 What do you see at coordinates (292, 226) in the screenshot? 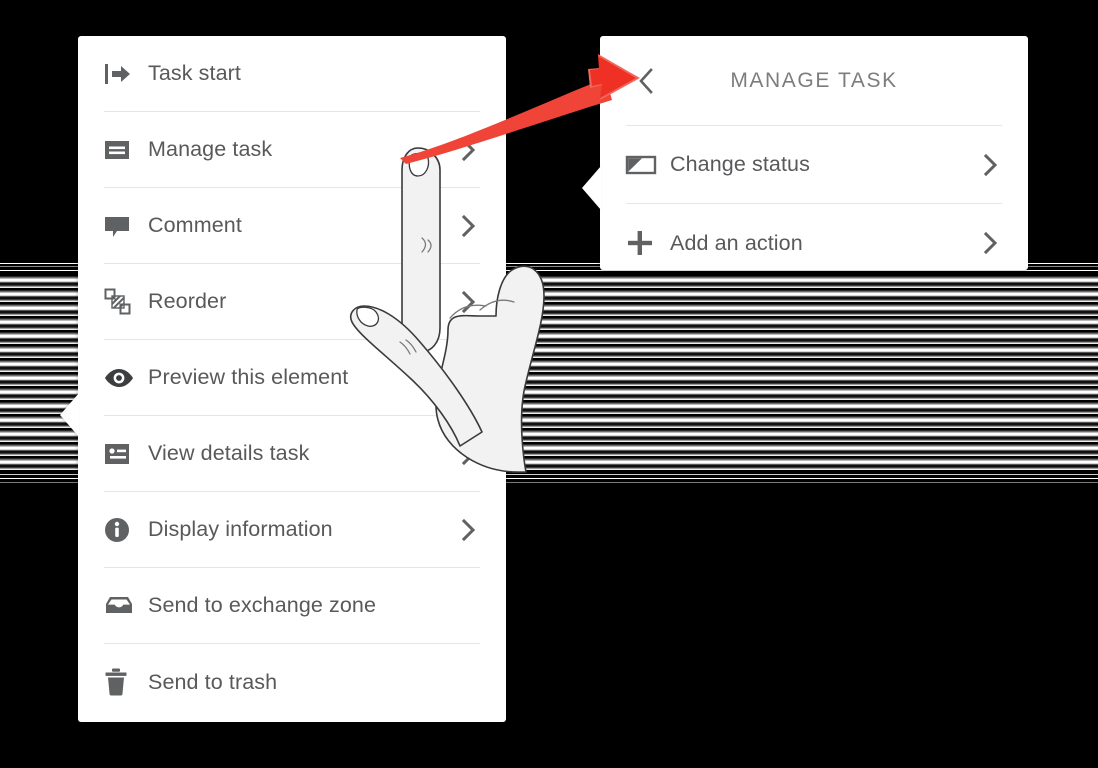
I see `menu-item-comment: Comment` at bounding box center [292, 226].